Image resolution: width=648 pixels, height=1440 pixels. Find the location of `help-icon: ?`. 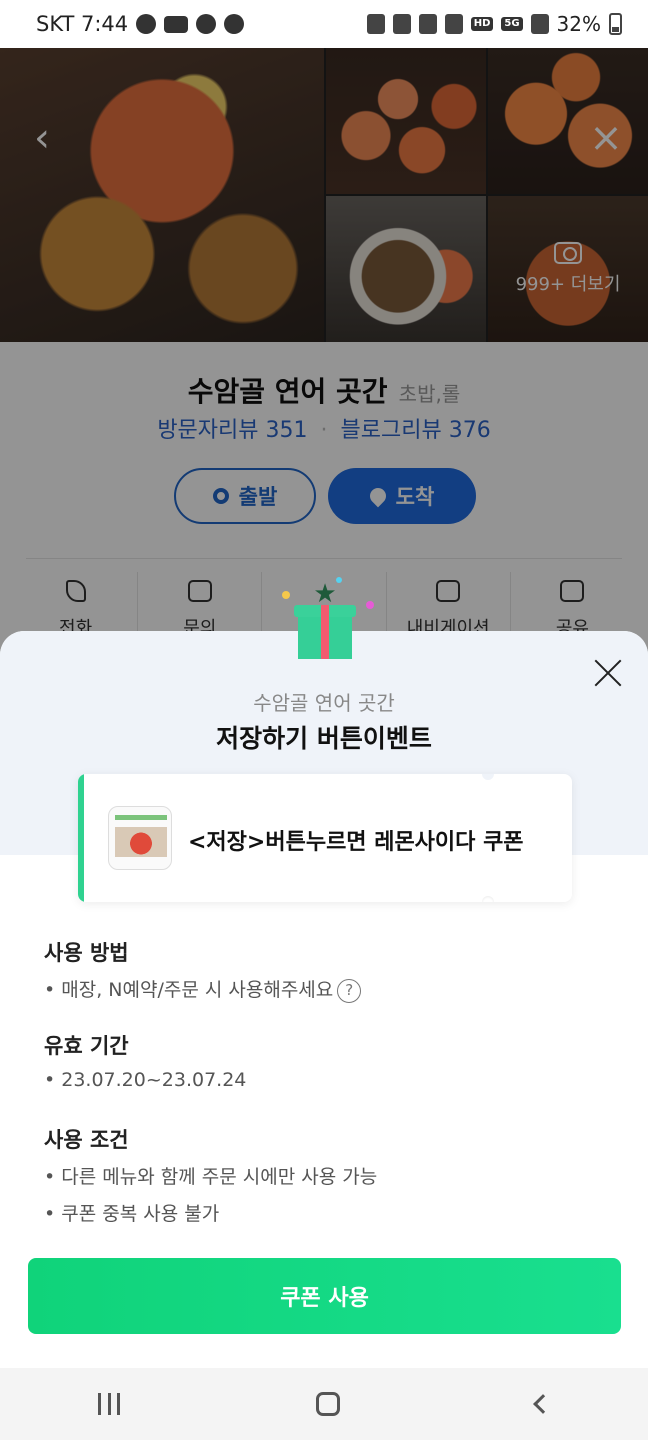

help-icon: ? is located at coordinates (349, 990).